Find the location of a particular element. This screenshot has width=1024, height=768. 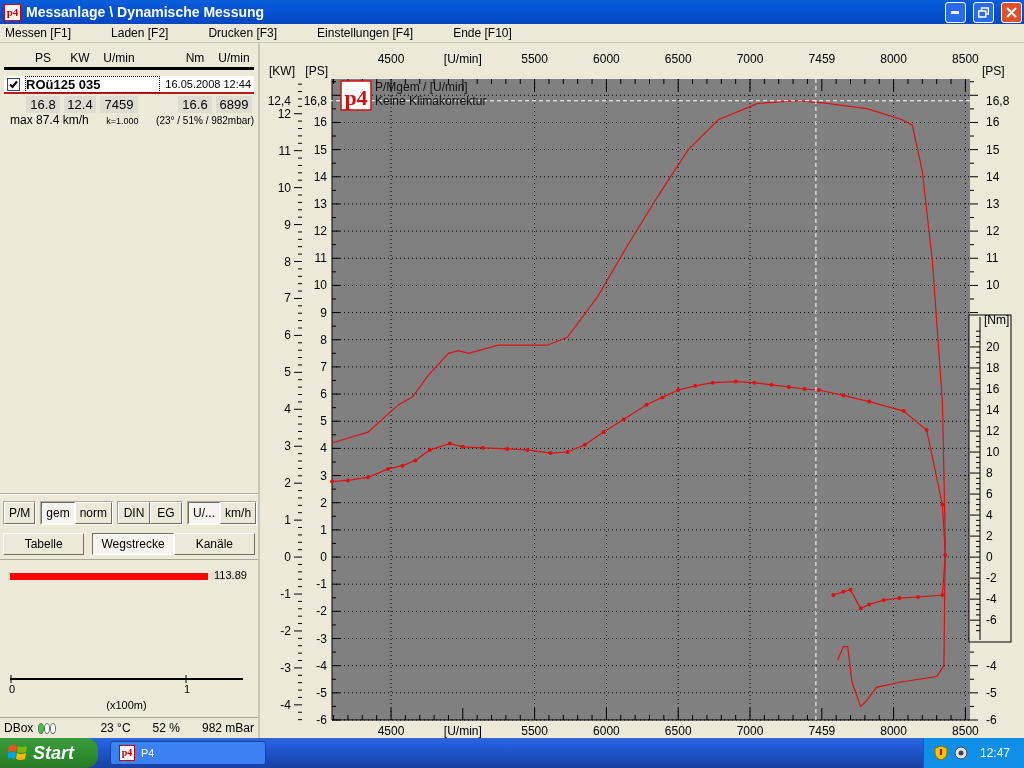

menu-item: Drucken [F3] is located at coordinates (243, 33).